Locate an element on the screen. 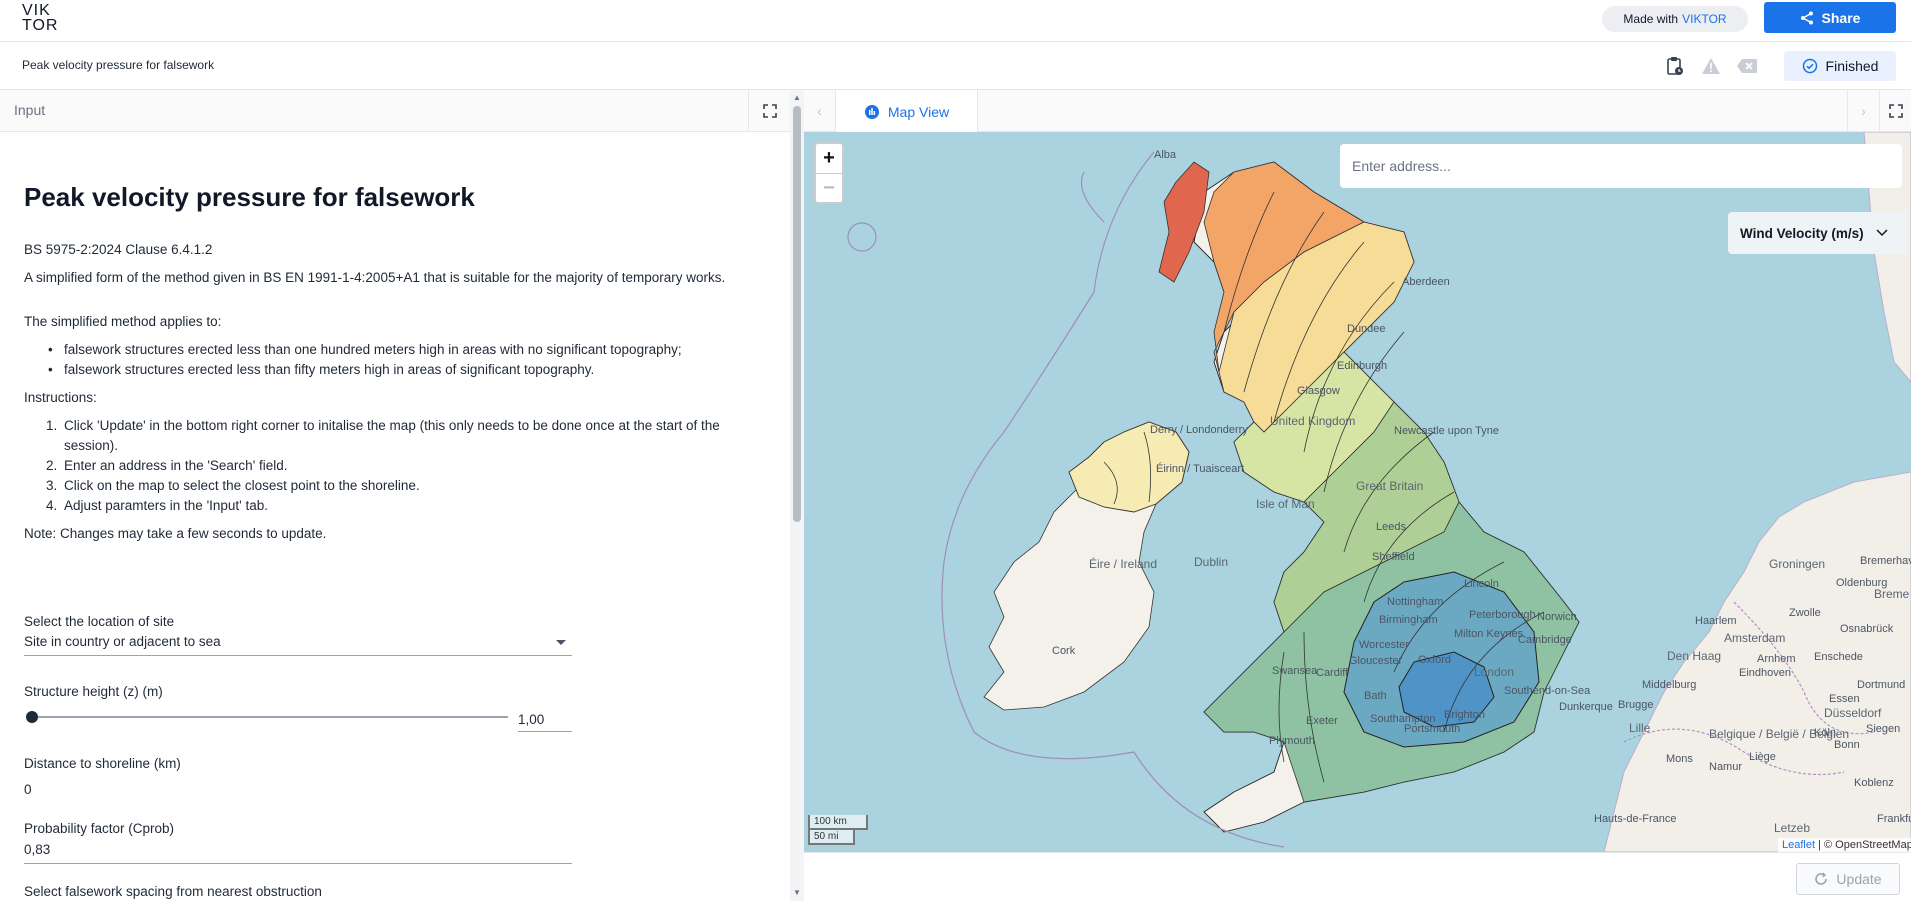 The image size is (1911, 901). map-label: Middelburg is located at coordinates (1669, 685).